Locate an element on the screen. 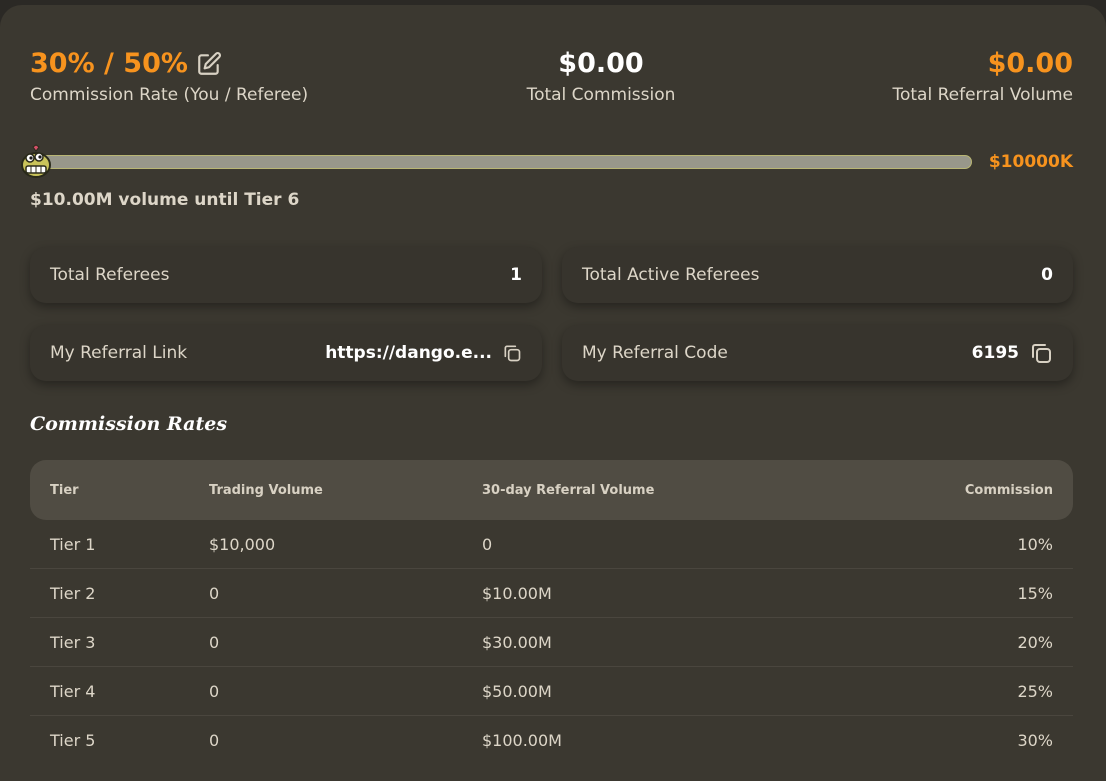  total-referral-volume-stat: $0.00 Total Referral Volume is located at coordinates (982, 77).